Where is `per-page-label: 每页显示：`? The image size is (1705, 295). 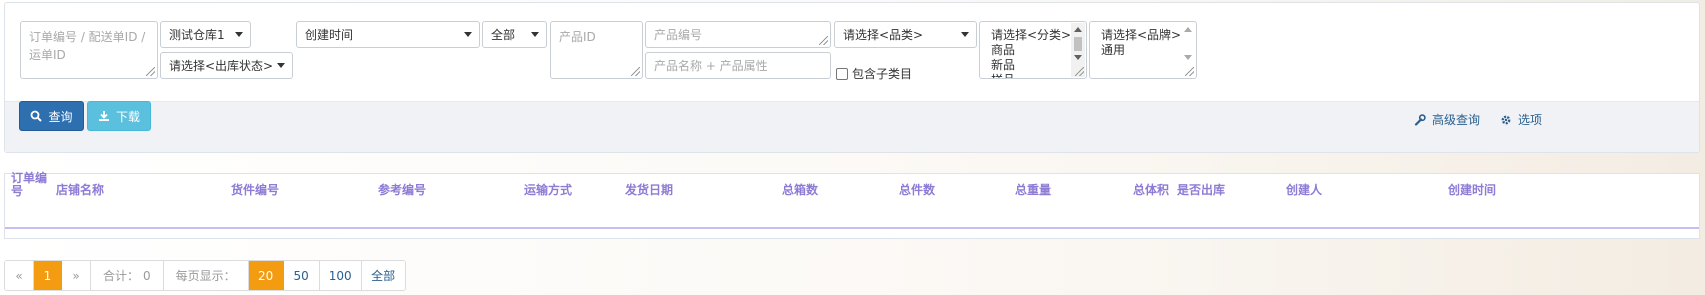 per-page-label: 每页显示： is located at coordinates (206, 275).